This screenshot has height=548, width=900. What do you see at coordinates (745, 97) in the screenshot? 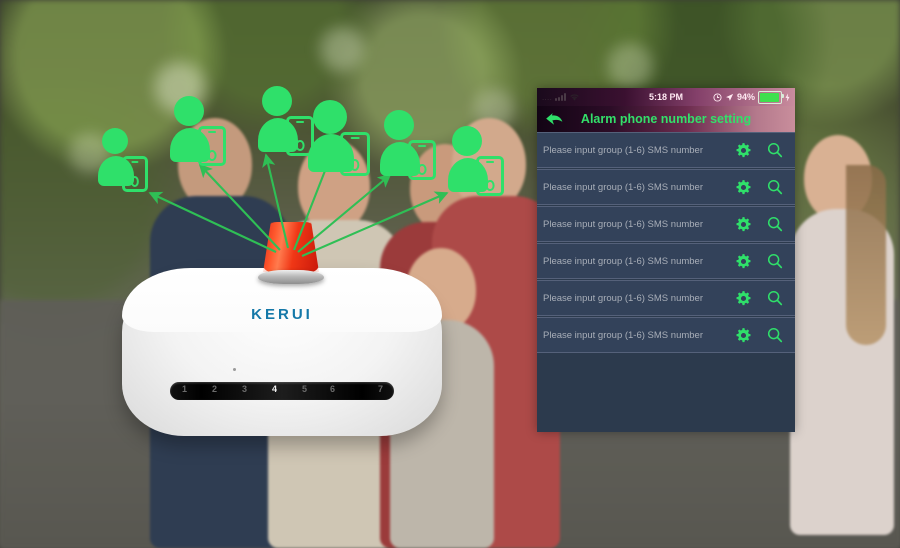
I see `battery-percent: 94%` at bounding box center [745, 97].